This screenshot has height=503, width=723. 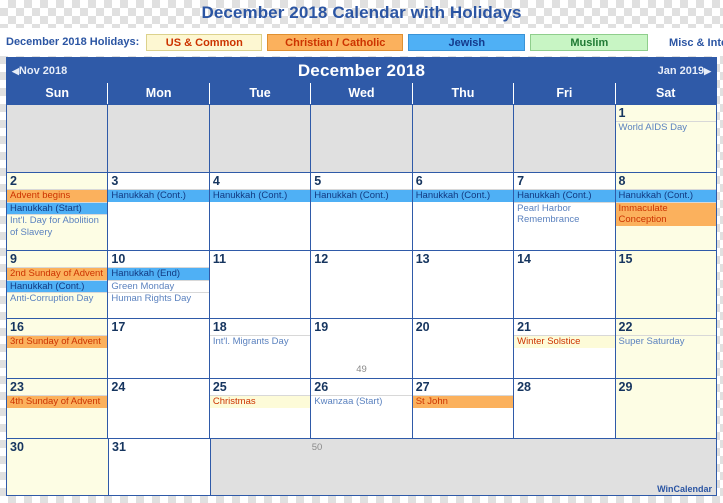 I want to click on day-number: 30, so click(x=17, y=447).